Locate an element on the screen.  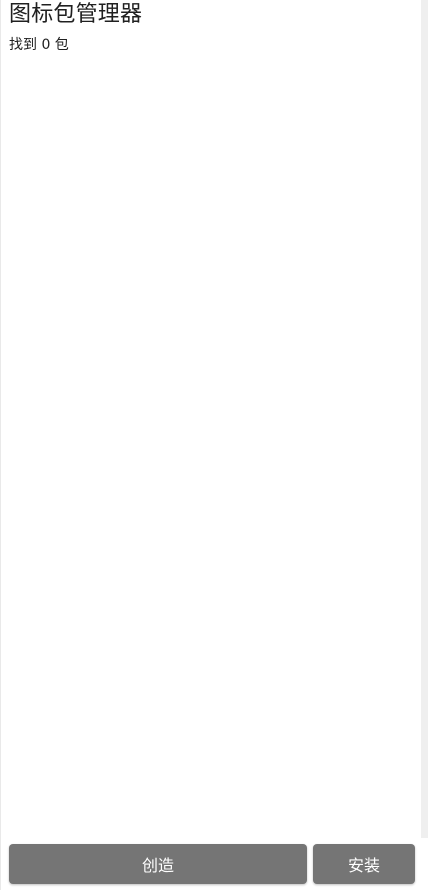
create-button-label: 创造 is located at coordinates (157, 865).